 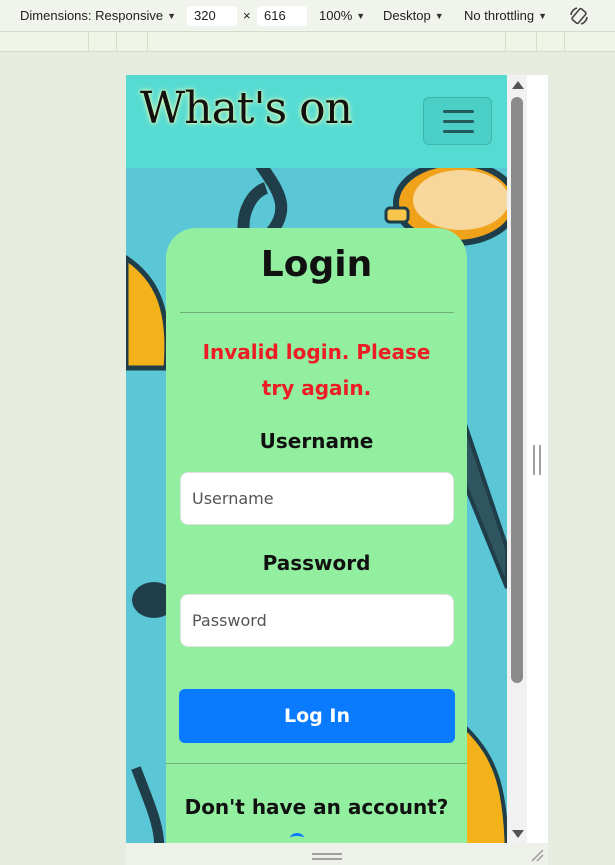 I want to click on rotate-icon, so click(x=579, y=16).